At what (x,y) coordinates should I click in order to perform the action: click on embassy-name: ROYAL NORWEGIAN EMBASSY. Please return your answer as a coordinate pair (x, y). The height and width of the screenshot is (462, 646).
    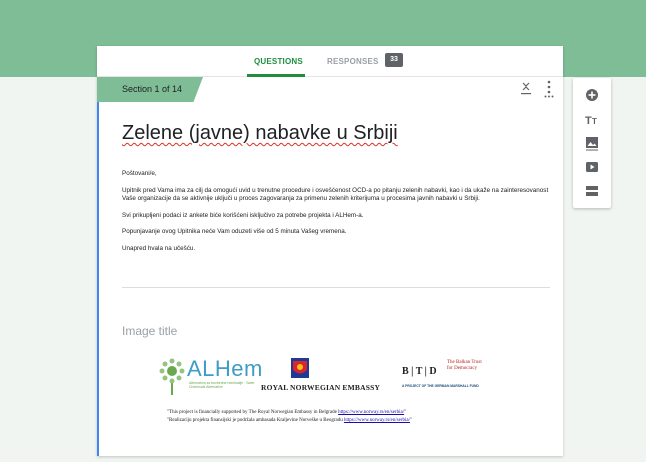
    Looking at the image, I should click on (321, 387).